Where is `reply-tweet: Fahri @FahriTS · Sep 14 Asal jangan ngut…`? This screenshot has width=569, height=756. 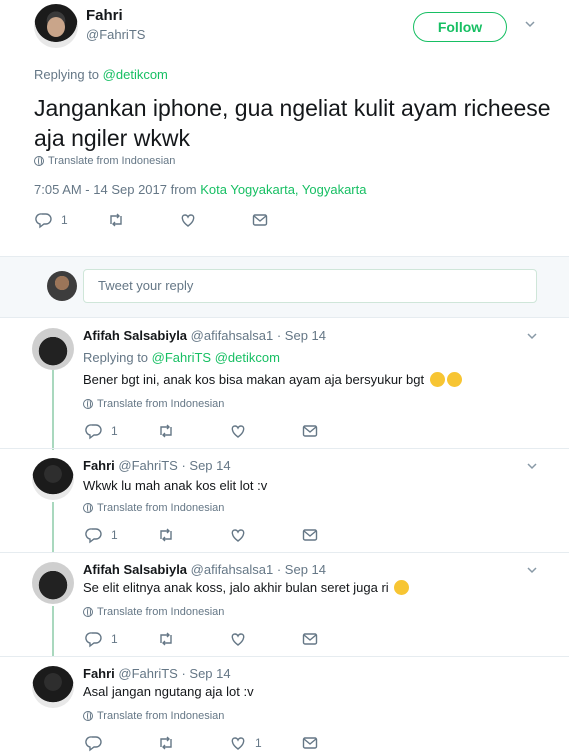
reply-tweet: Fahri @FahriTS · Sep 14 Asal jangan ngut… is located at coordinates (284, 706).